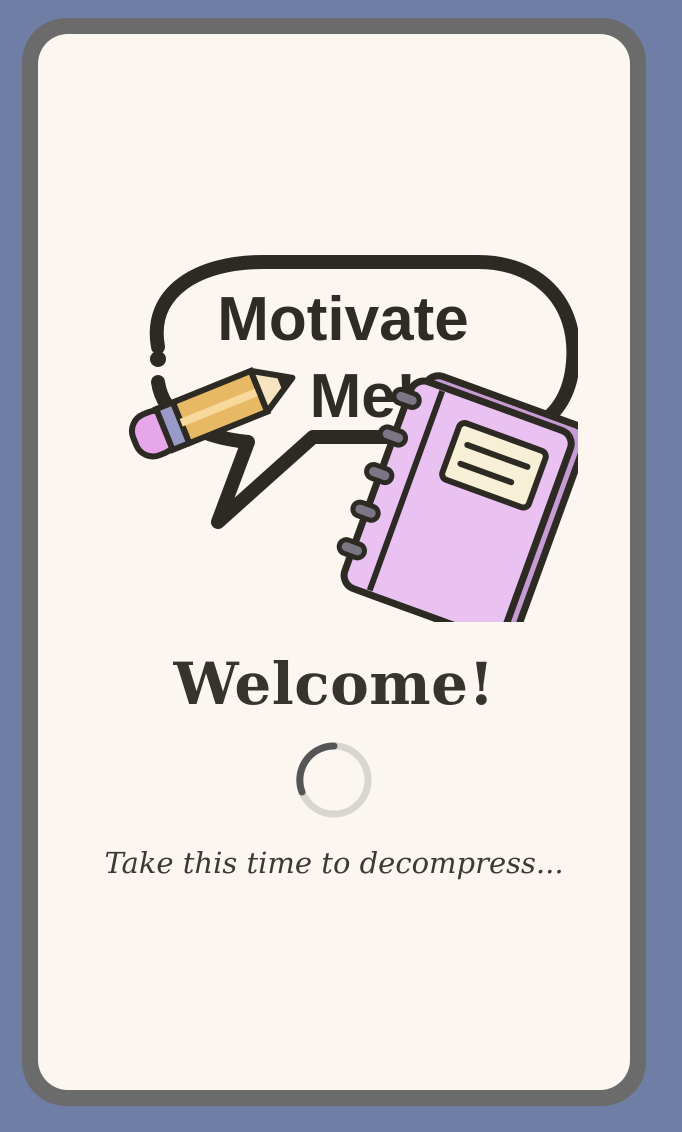 This screenshot has width=682, height=1132. Describe the element at coordinates (342, 319) in the screenshot. I see `logo-text-line1: Motivate` at that location.